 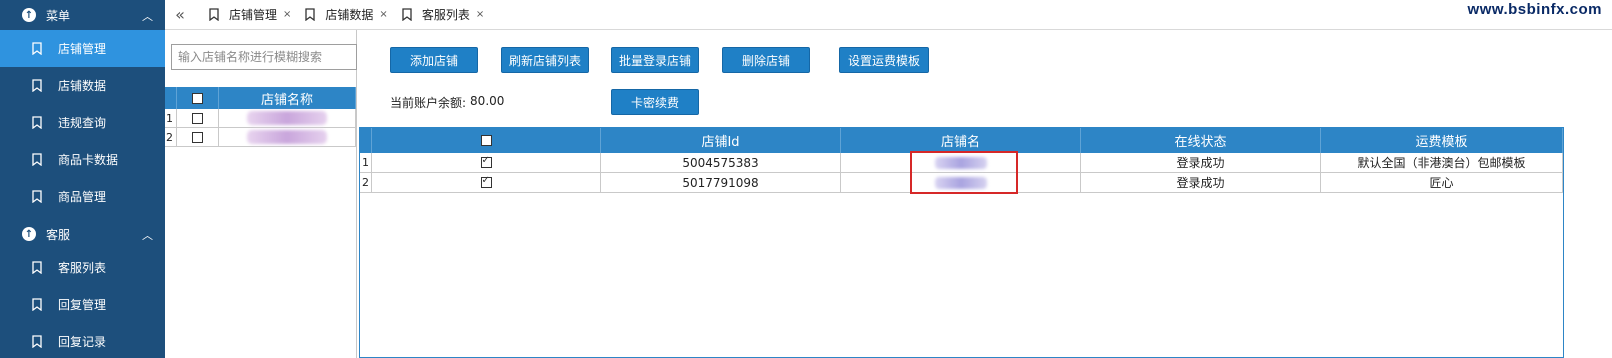 I want to click on store-list-panel: 店铺名称 1 2, so click(x=261, y=194).